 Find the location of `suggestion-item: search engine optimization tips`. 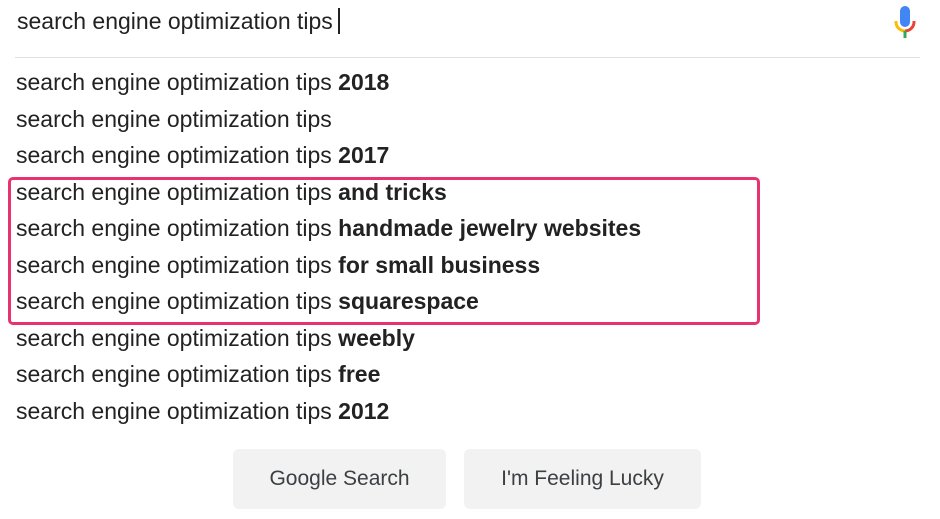

suggestion-item: search engine optimization tips is located at coordinates (320, 119).